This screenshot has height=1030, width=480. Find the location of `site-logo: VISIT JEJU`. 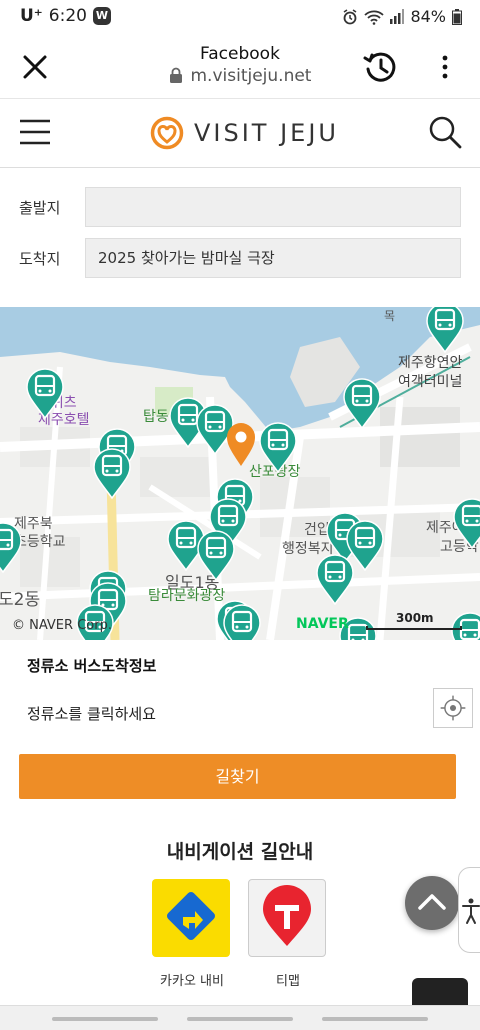

site-logo: VISIT JEJU is located at coordinates (244, 133).